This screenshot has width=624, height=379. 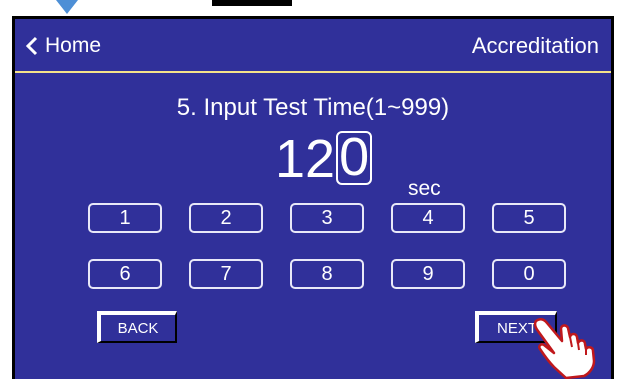 What do you see at coordinates (354, 157) in the screenshot?
I see `cursor-digit: 0` at bounding box center [354, 157].